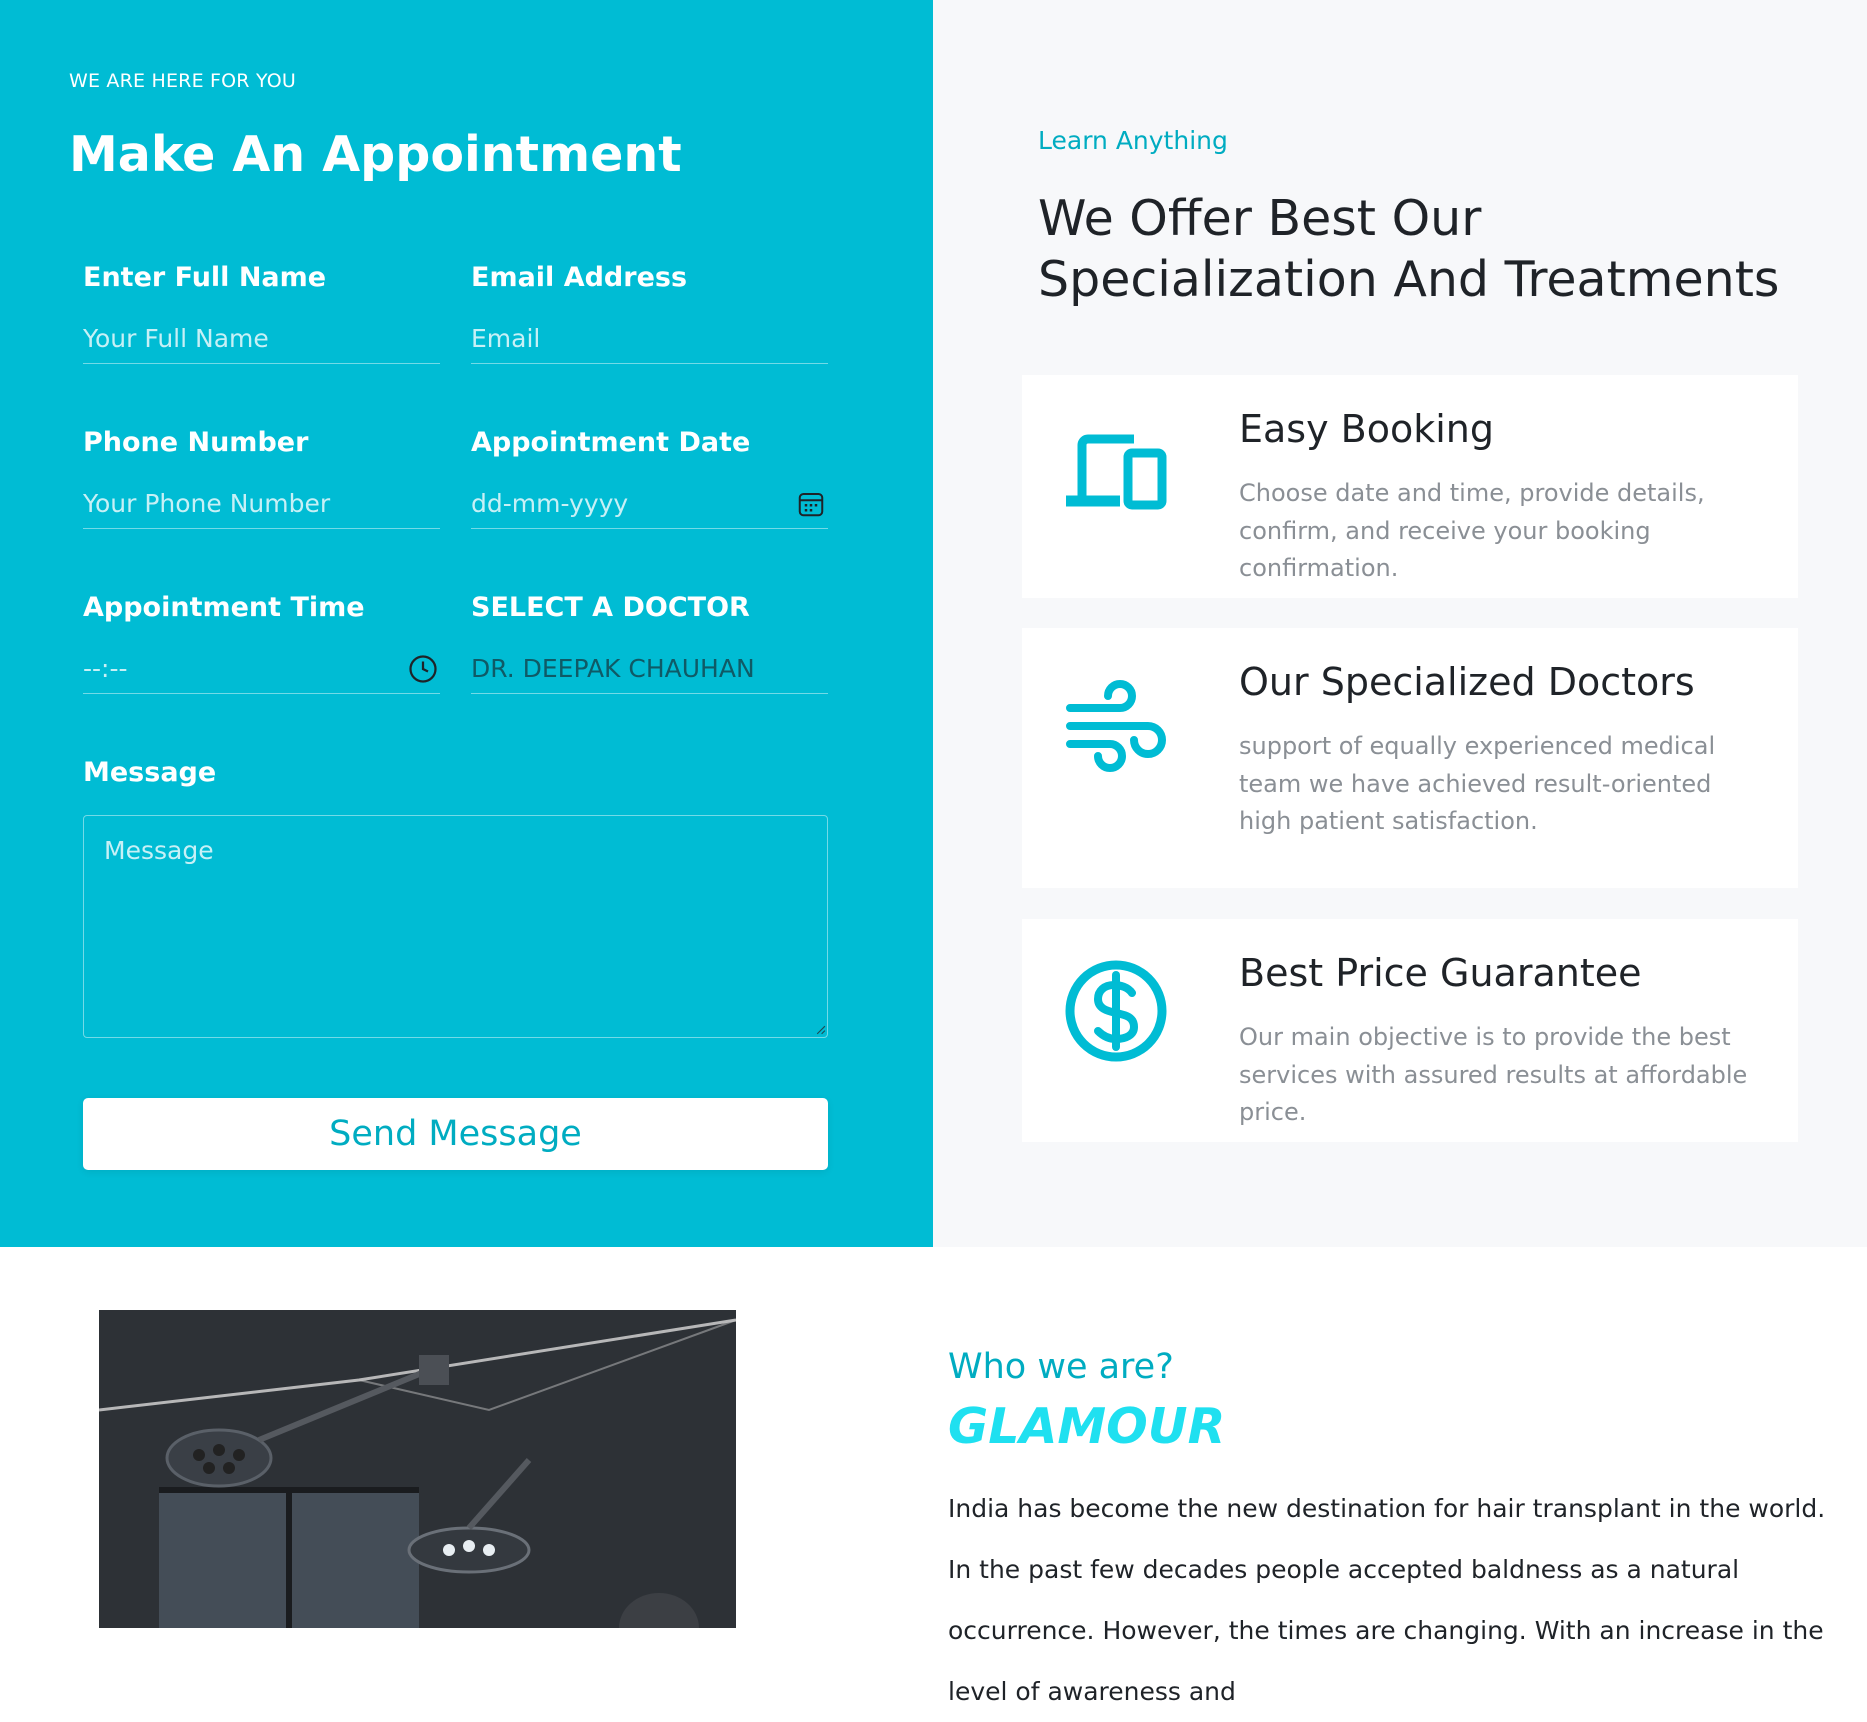  I want to click on time-input: --:--, so click(261, 669).